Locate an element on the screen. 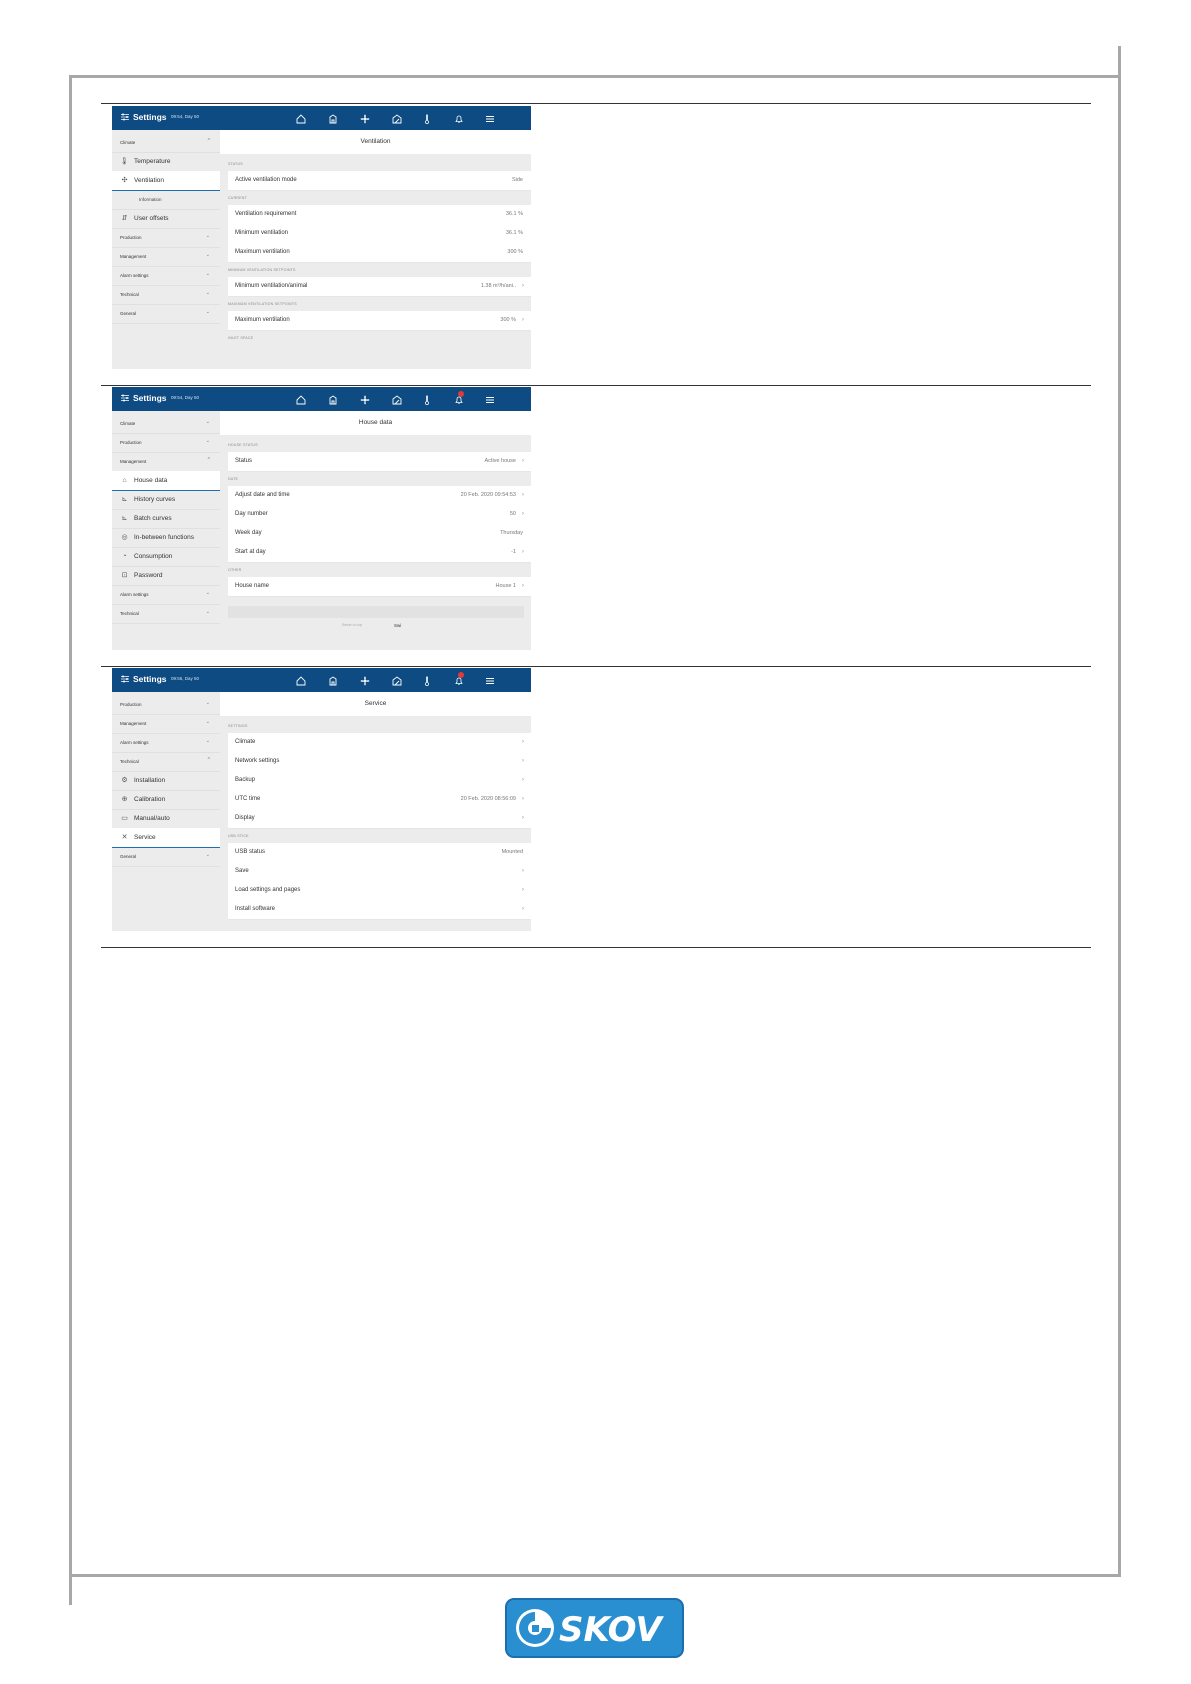 This screenshot has width=1191, height=1684. sidebar-group-climate: Climate ⌄ is located at coordinates (166, 424).